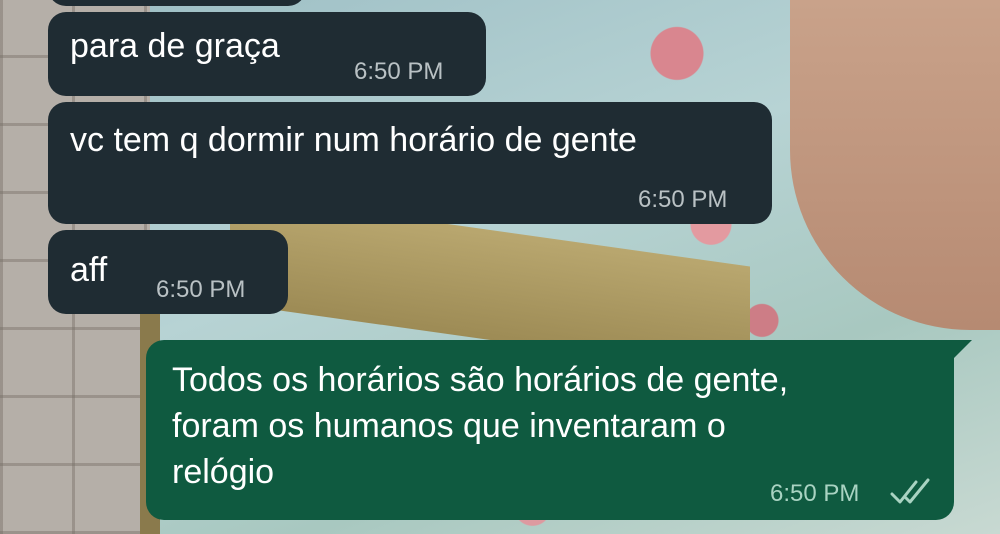 The height and width of the screenshot is (534, 1000). Describe the element at coordinates (910, 491) in the screenshot. I see `read-double-check-icon` at that location.